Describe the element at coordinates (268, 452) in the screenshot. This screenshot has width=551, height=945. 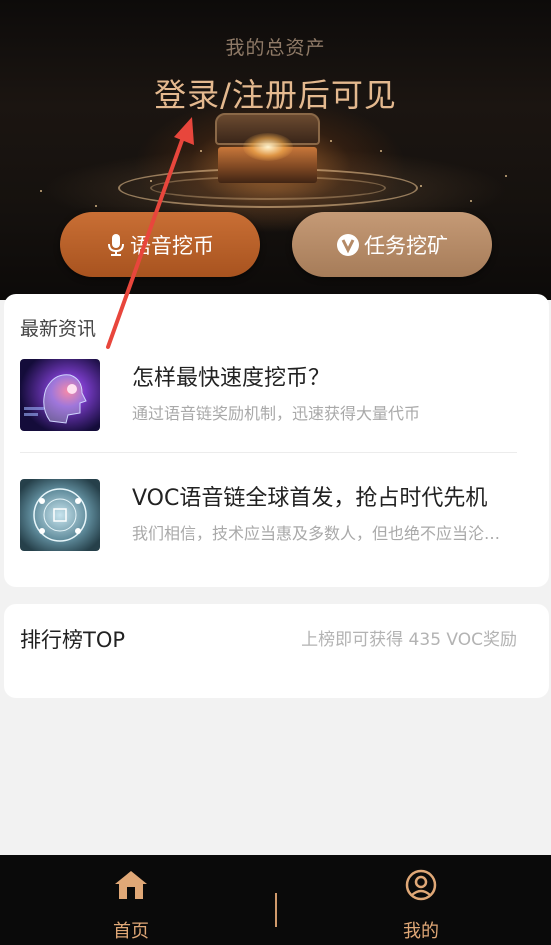
I see `divider` at that location.